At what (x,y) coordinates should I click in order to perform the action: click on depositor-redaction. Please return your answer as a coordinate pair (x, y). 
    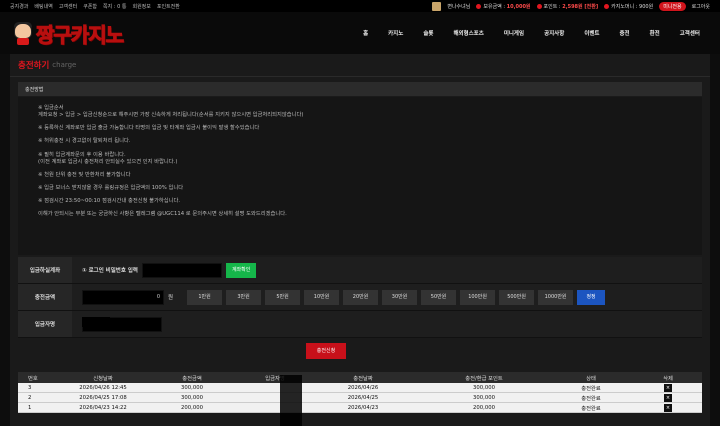
    Looking at the image, I should click on (96, 322).